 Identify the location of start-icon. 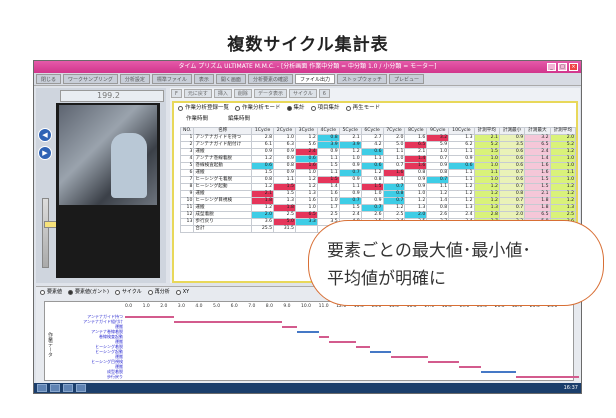
(42, 388).